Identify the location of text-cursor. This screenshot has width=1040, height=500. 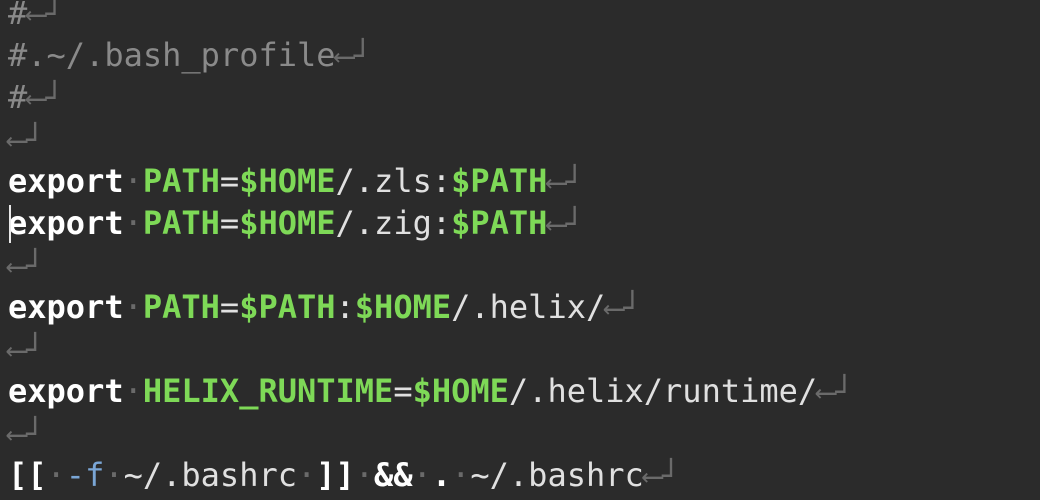
(10, 224).